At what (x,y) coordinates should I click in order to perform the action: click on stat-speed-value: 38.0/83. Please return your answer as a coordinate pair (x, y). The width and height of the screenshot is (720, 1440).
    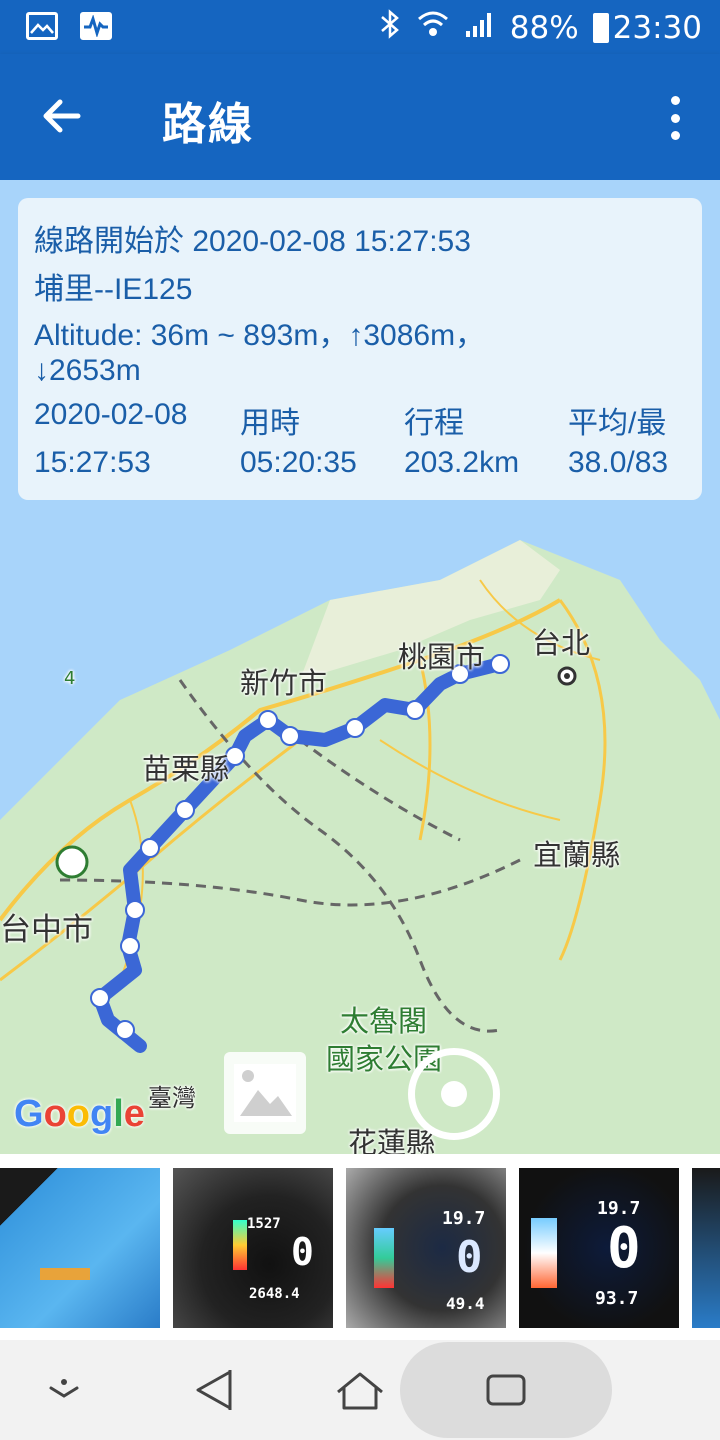
    Looking at the image, I should click on (618, 462).